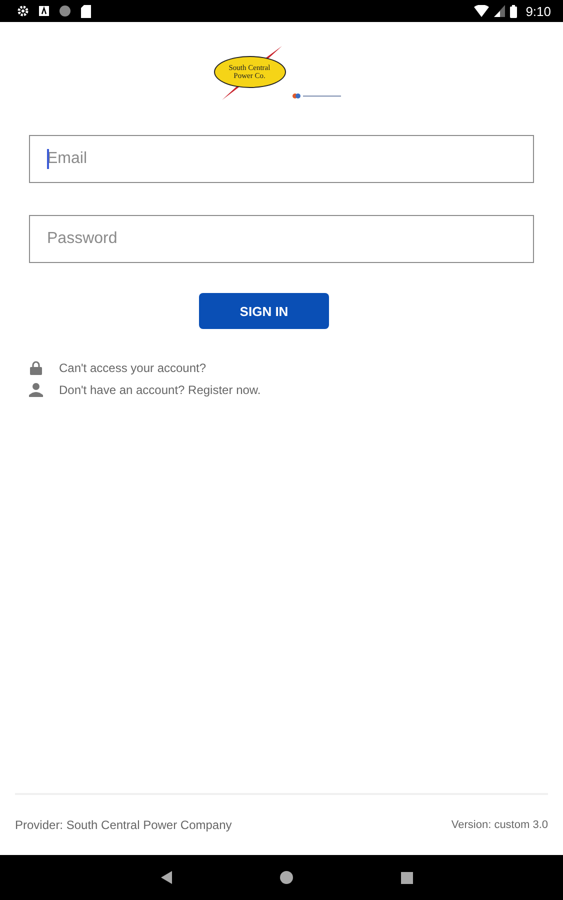 Image resolution: width=563 pixels, height=900 pixels. I want to click on help-link: Don't have an account? Register now., so click(160, 389).